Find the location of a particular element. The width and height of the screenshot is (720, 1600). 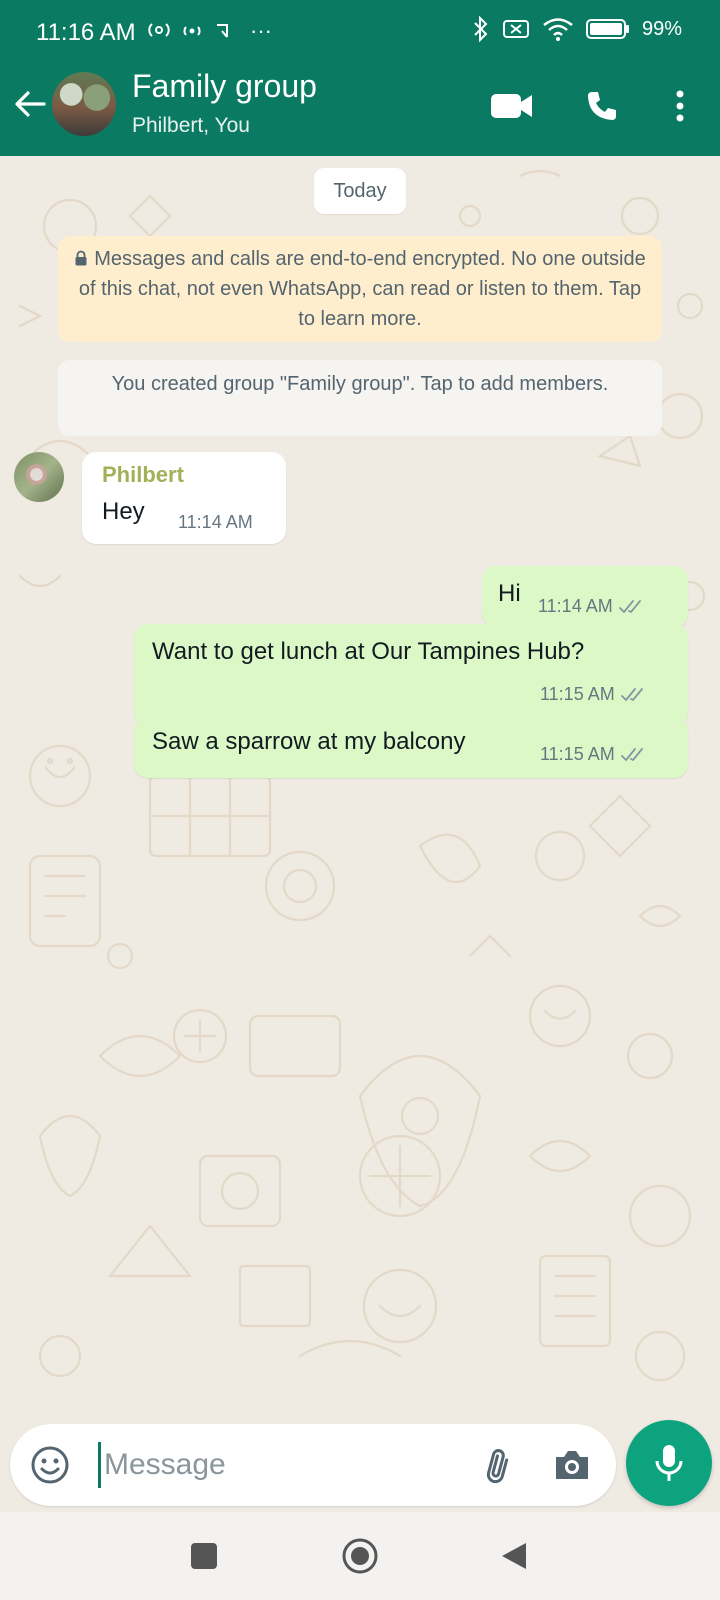

no-sim-icon is located at coordinates (515, 29).